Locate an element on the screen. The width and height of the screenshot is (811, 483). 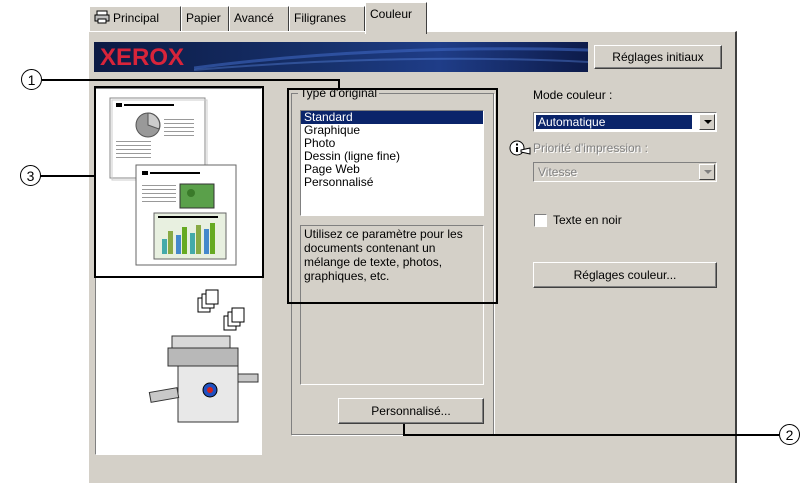
info-icon is located at coordinates (520, 149).